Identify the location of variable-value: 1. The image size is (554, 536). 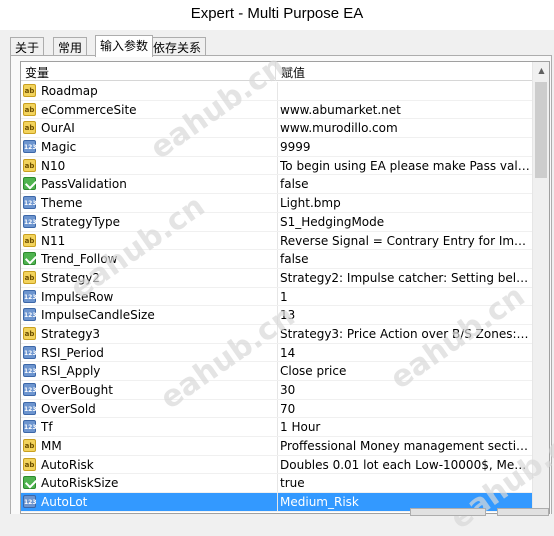
(405, 297).